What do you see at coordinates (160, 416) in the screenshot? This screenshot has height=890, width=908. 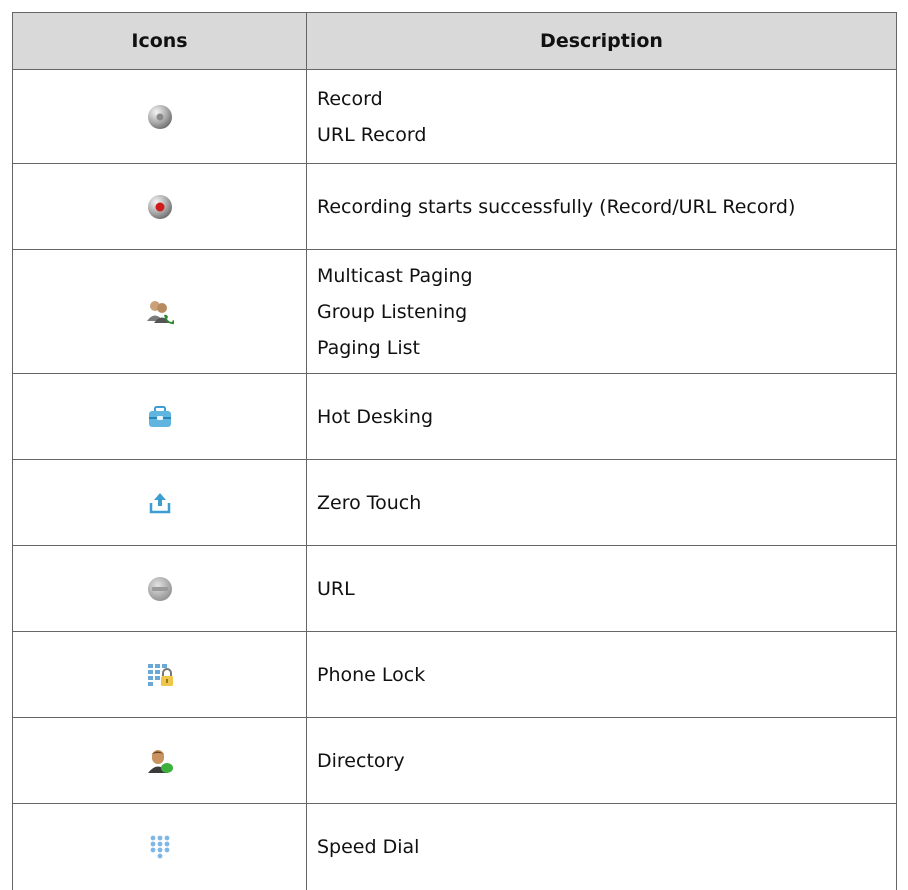 I see `hot-desking-icon` at bounding box center [160, 416].